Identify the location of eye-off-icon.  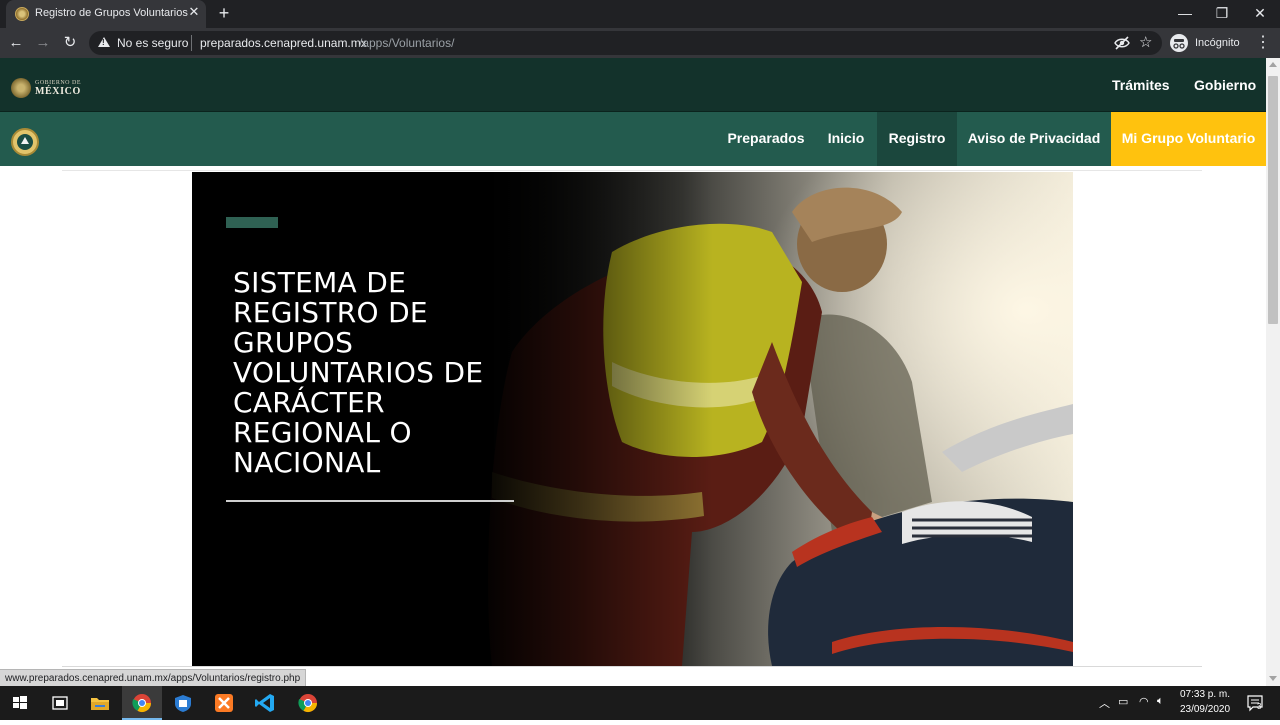
(1122, 43).